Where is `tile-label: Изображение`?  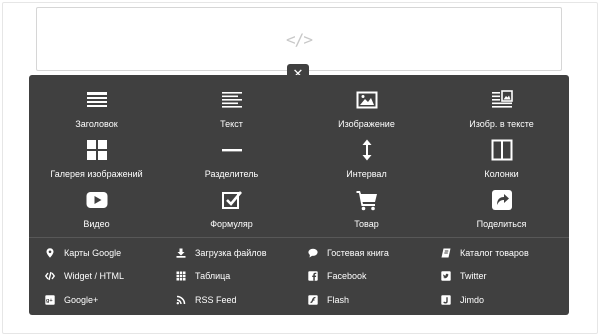
tile-label: Изображение is located at coordinates (366, 124).